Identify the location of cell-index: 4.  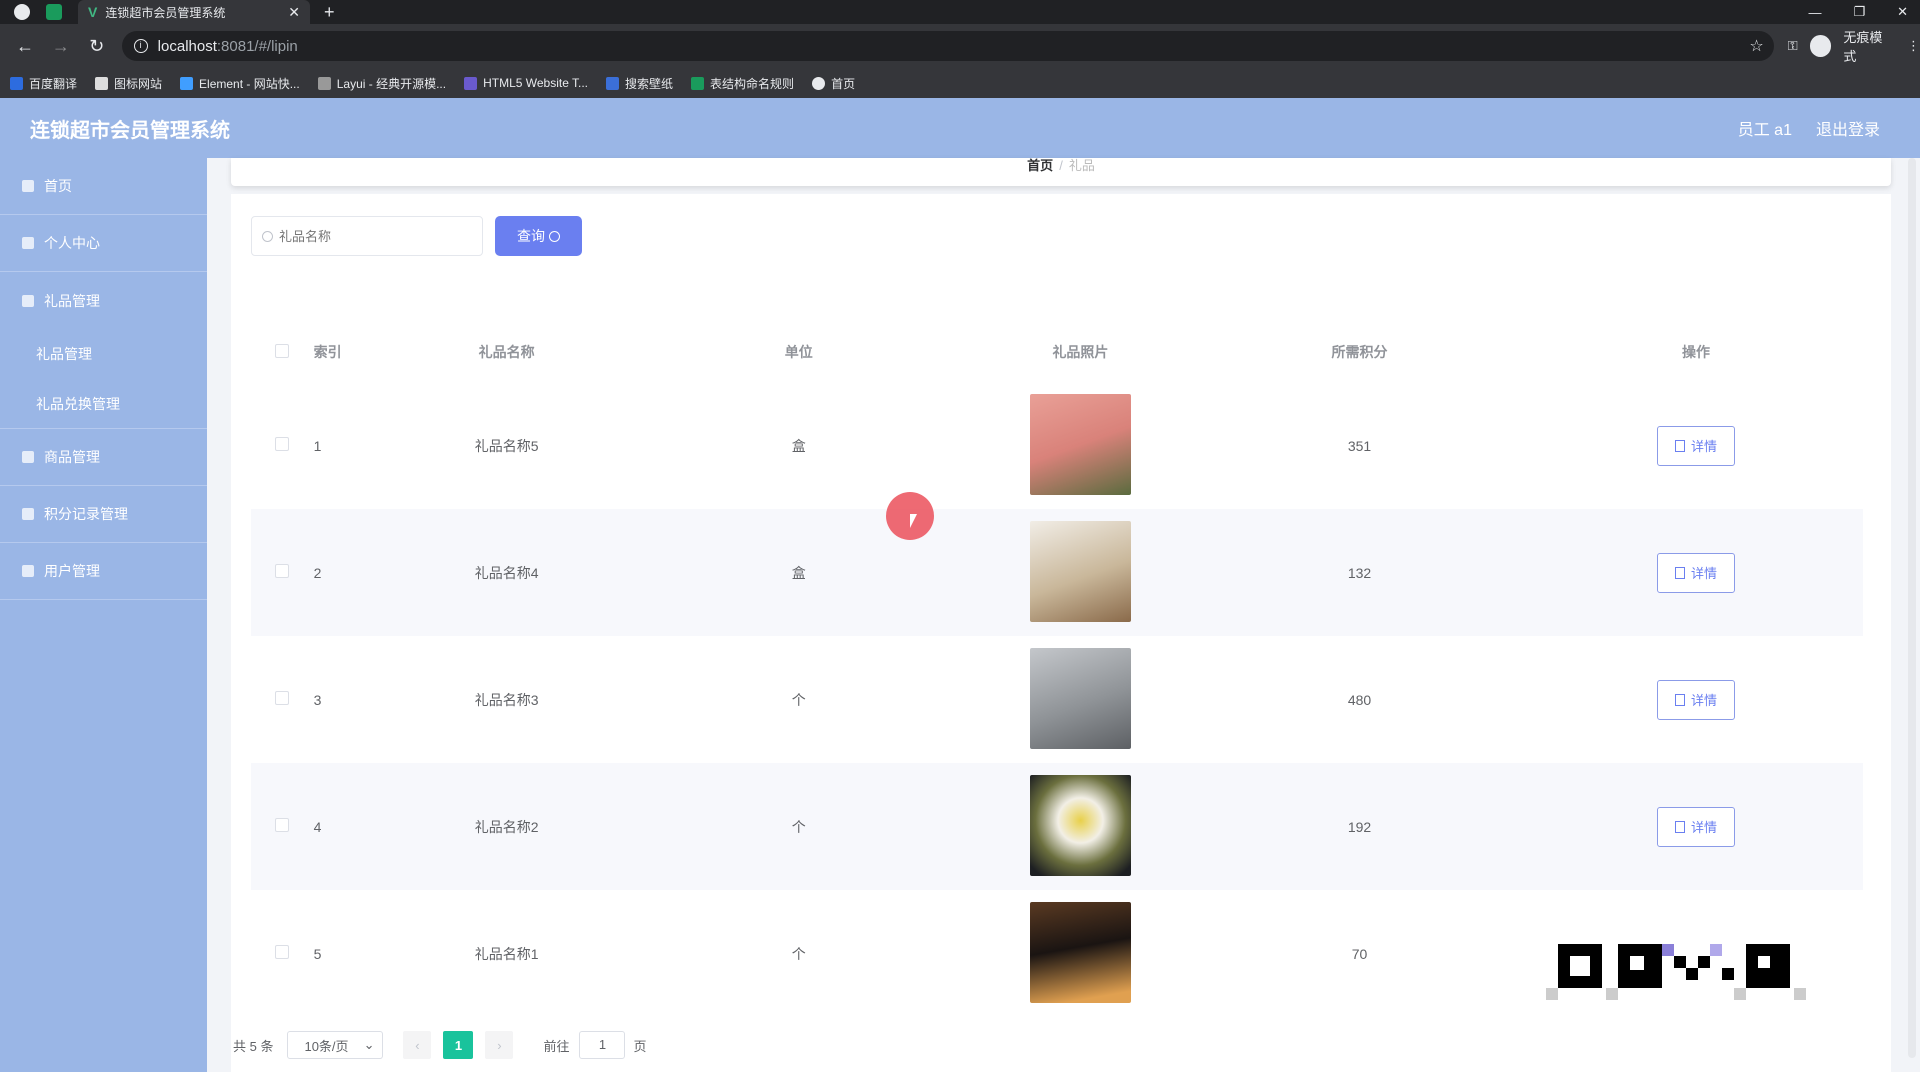
(350, 826).